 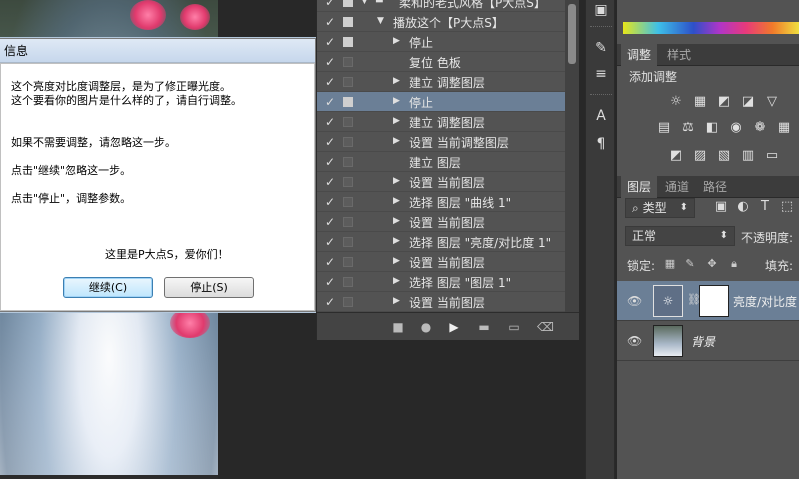 What do you see at coordinates (734, 264) in the screenshot?
I see `lock-all-icon: 🔒︎` at bounding box center [734, 264].